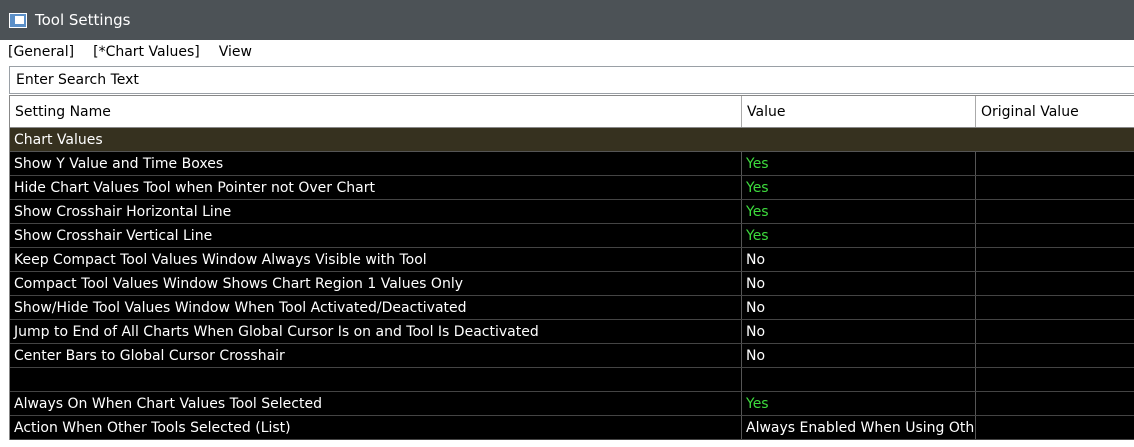  I want to click on header-row: Setting Name Value Original Value, so click(572, 111).